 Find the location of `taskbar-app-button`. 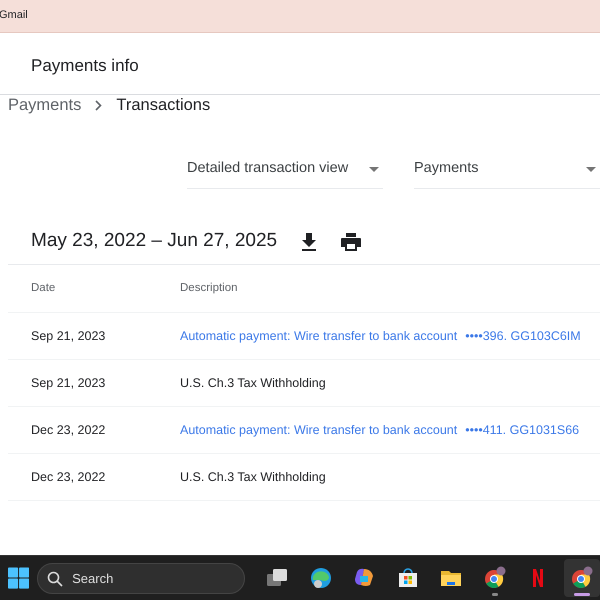

taskbar-app-button is located at coordinates (582, 578).